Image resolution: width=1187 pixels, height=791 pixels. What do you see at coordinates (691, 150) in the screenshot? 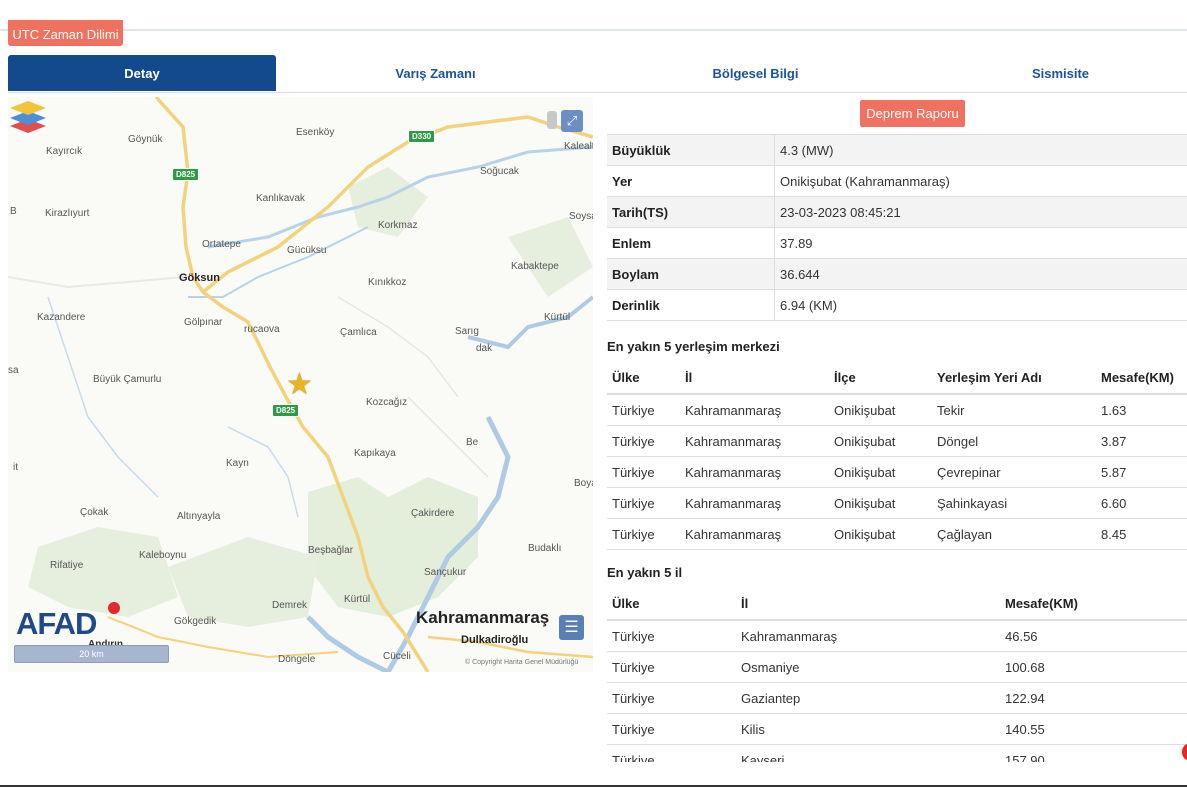
I see `info-key: Büyüklük` at bounding box center [691, 150].